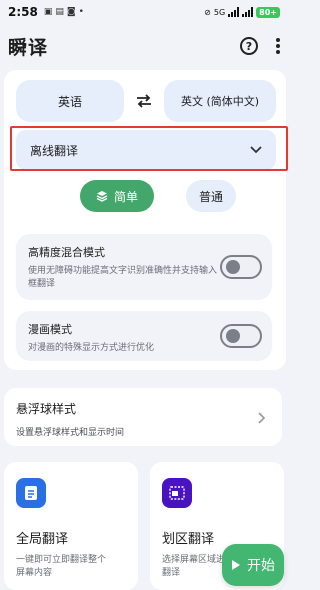  I want to click on silent-icon: ⊘, so click(207, 12).